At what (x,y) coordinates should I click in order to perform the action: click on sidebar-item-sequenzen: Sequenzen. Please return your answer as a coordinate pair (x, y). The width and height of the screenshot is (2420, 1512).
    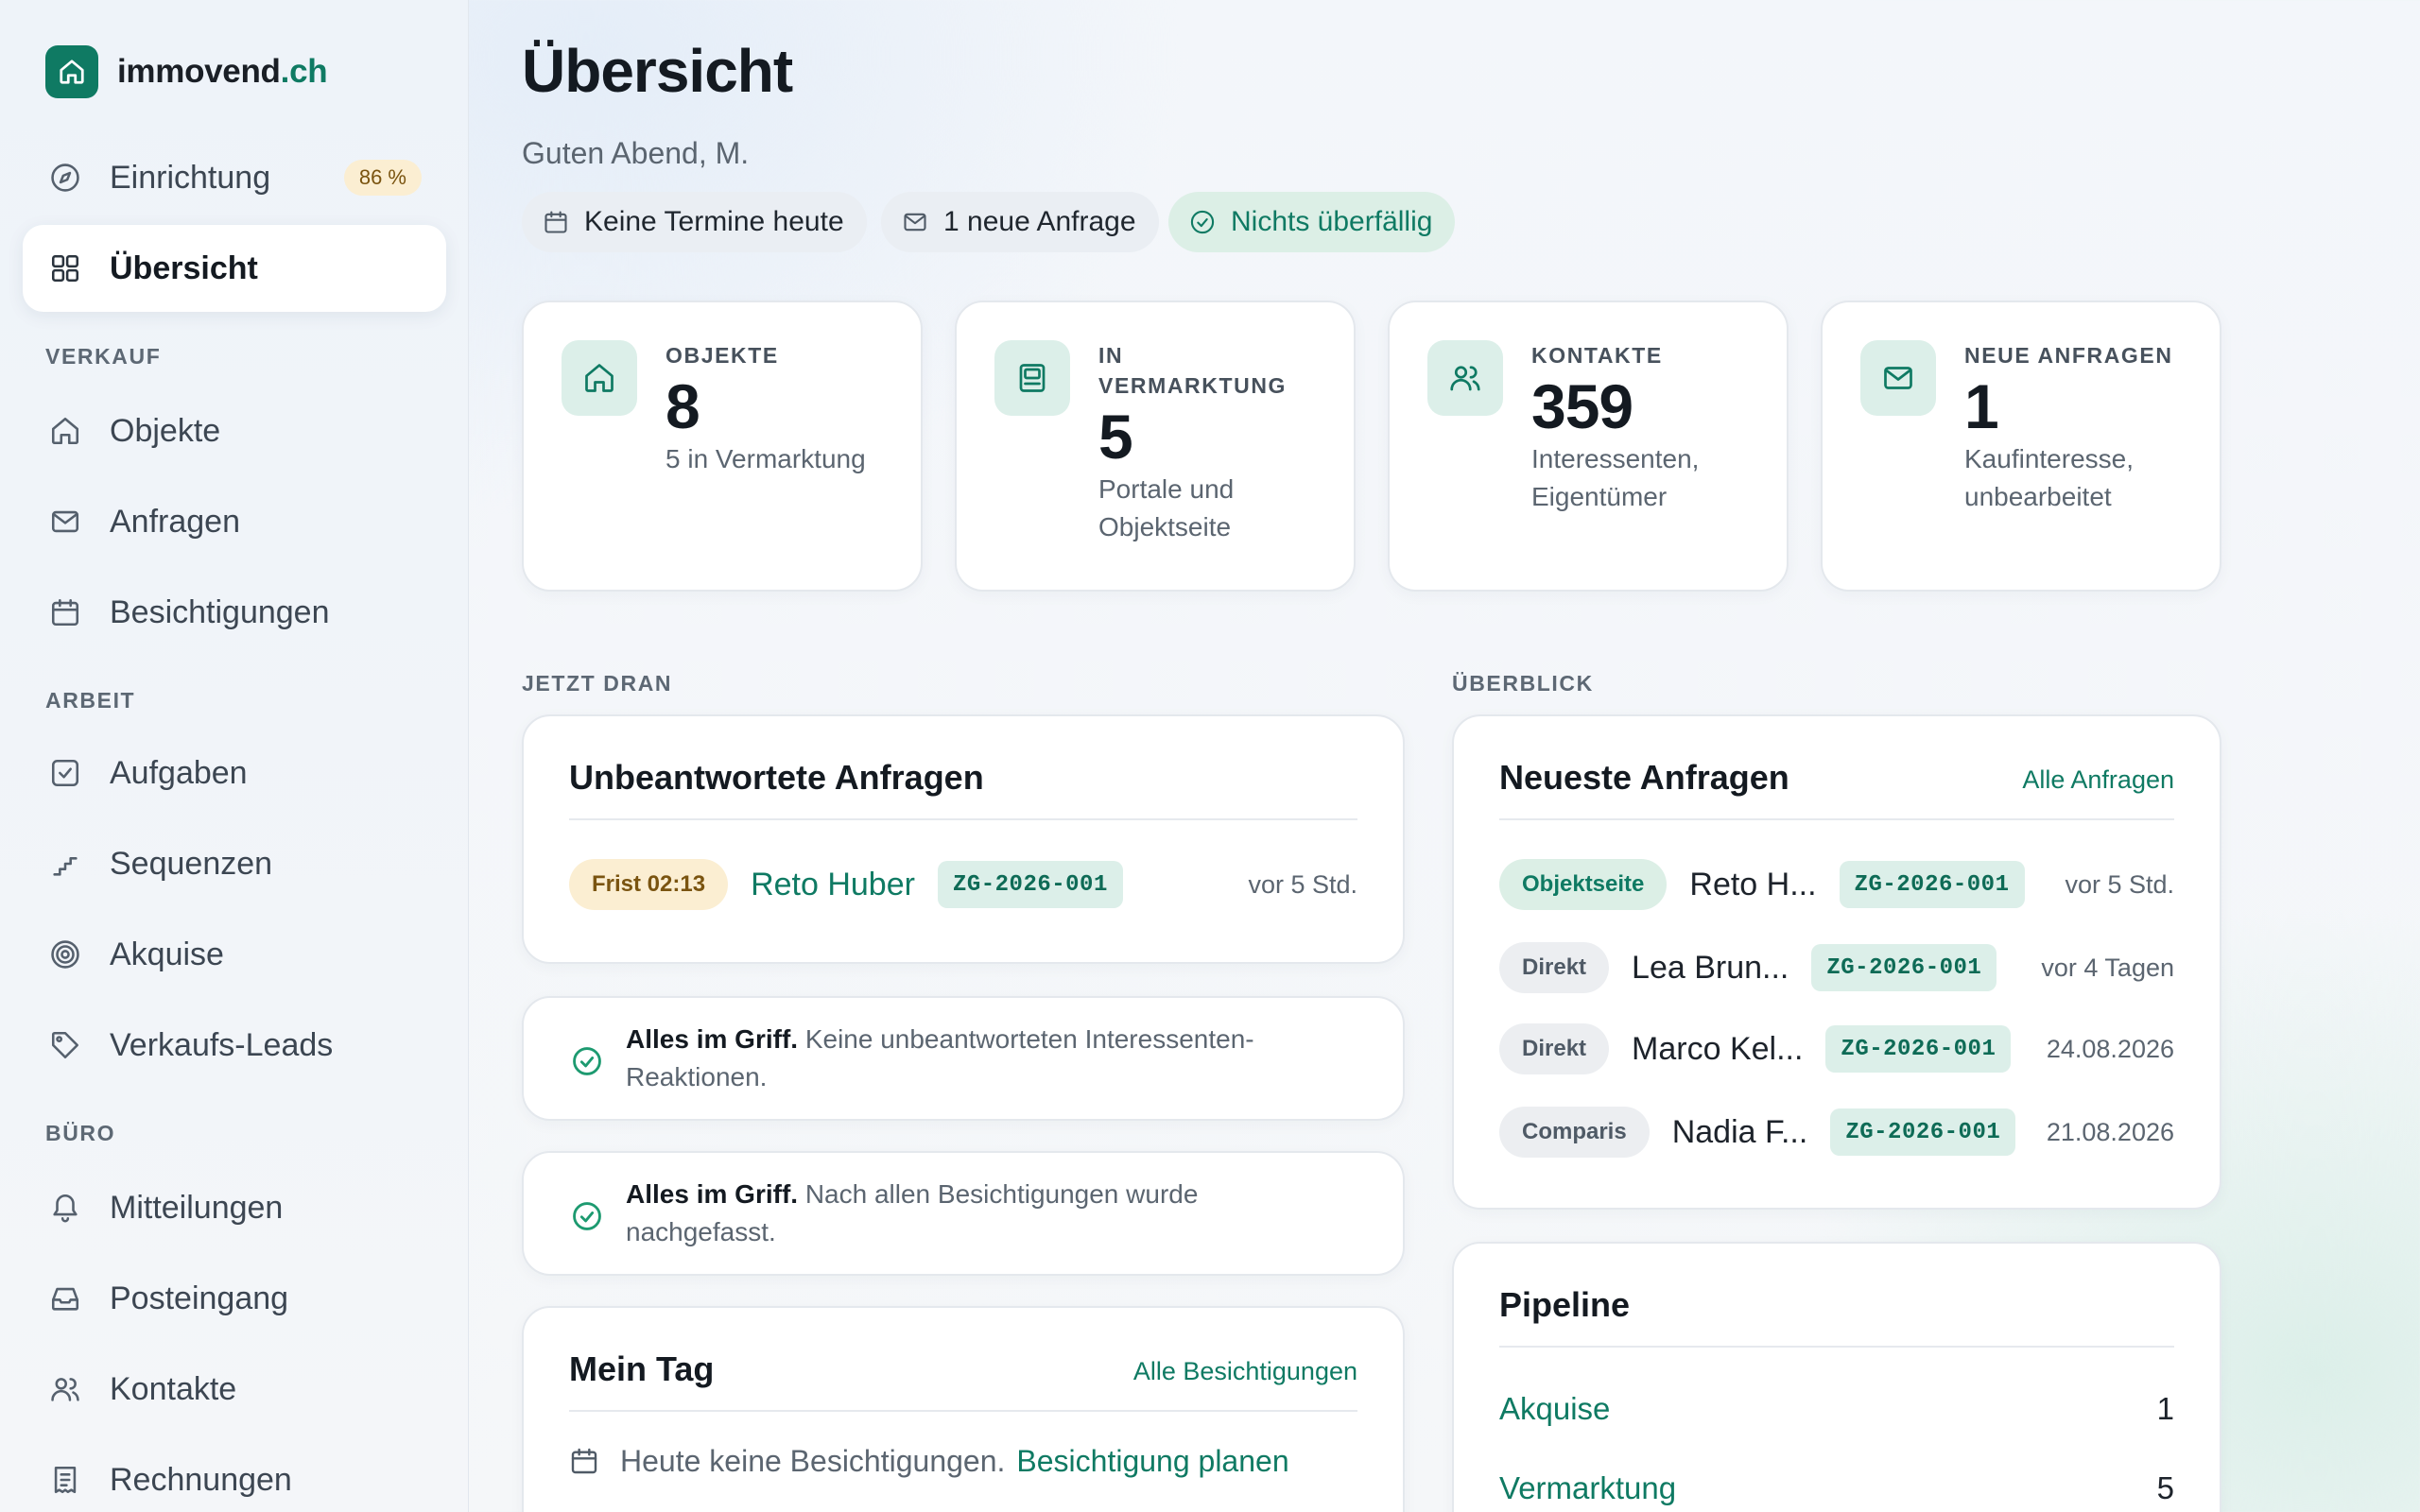
    Looking at the image, I should click on (234, 863).